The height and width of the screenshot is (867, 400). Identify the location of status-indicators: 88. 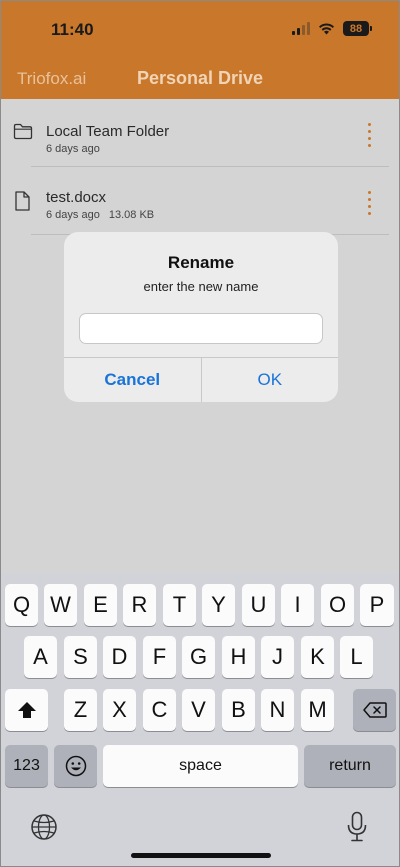
(332, 28).